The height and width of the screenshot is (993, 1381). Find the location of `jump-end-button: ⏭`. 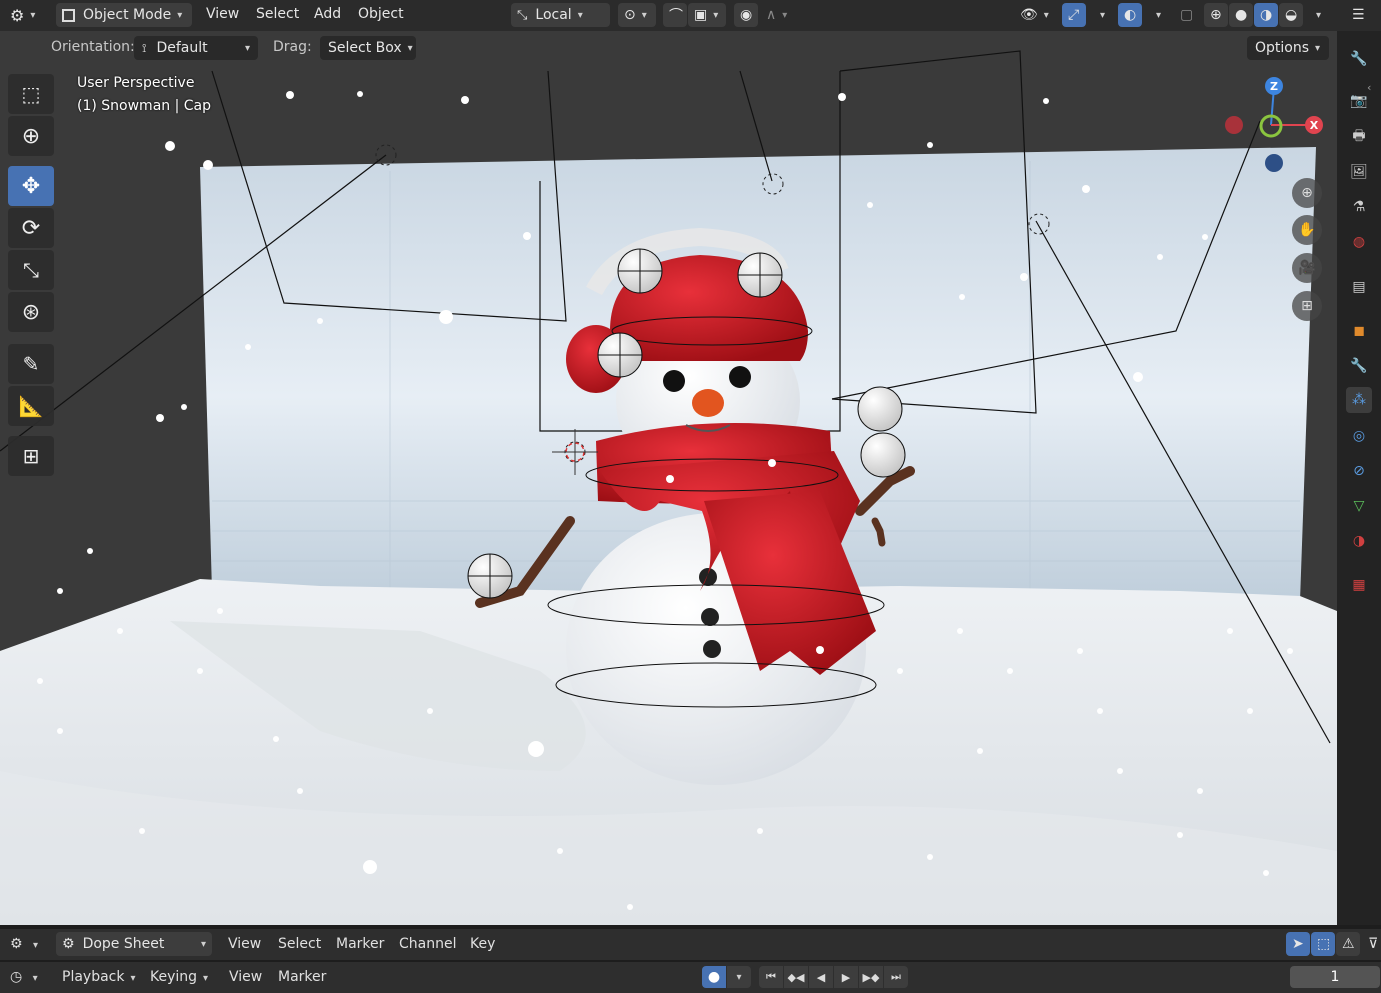

jump-end-button: ⏭ is located at coordinates (896, 977).